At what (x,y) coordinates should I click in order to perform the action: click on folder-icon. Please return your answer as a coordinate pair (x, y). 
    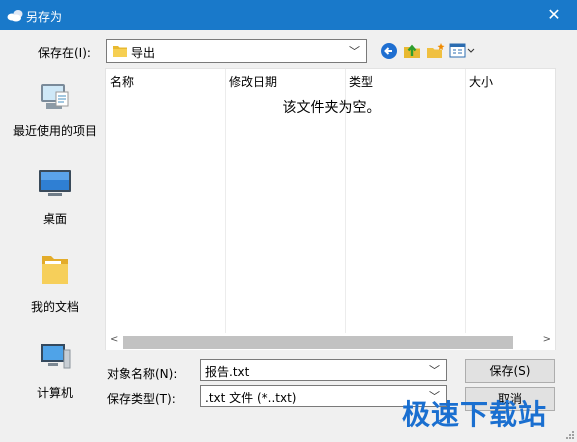
    Looking at the image, I should click on (120, 51).